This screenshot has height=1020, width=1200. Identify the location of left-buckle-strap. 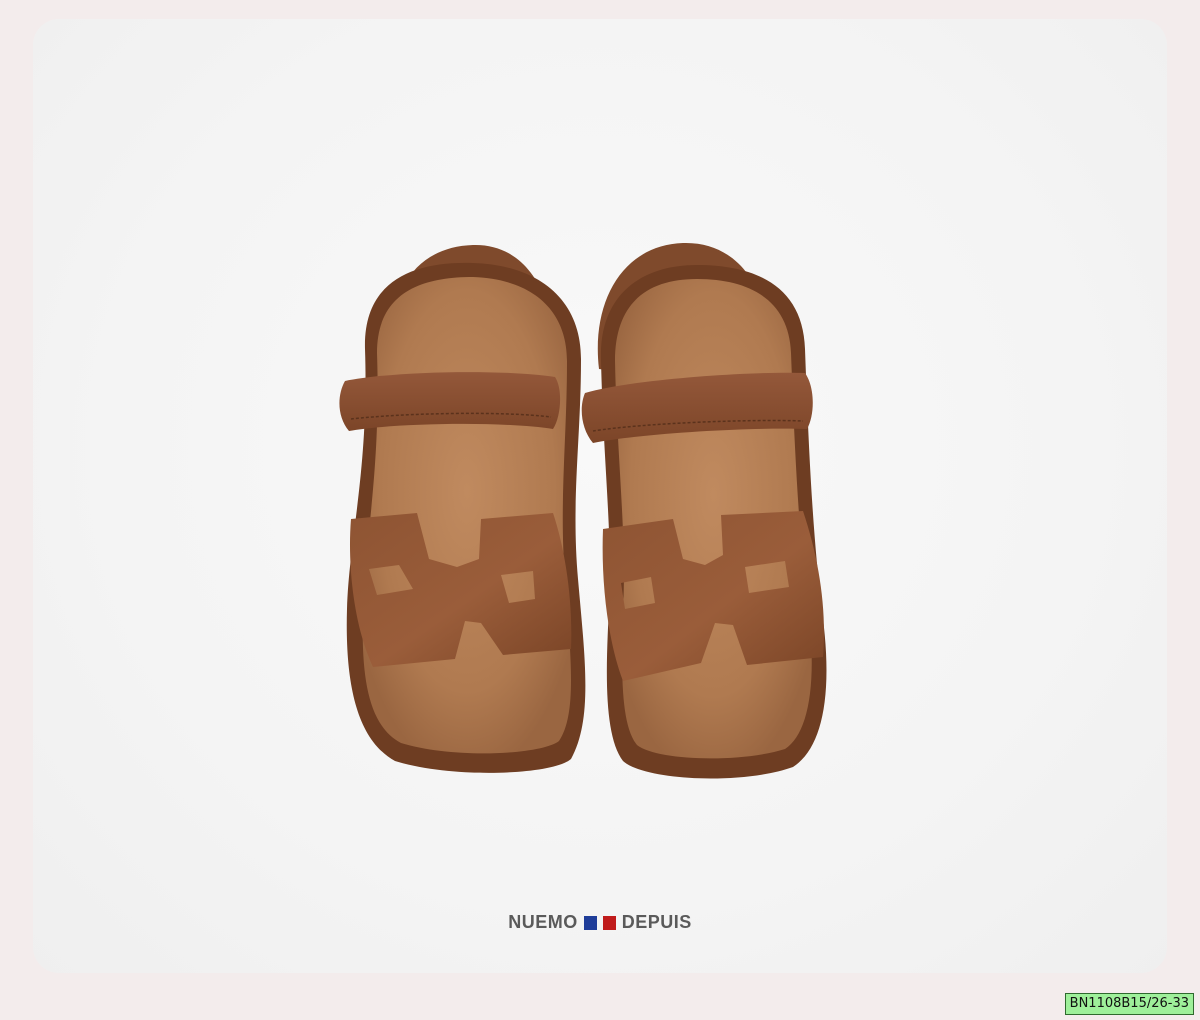
(450, 401).